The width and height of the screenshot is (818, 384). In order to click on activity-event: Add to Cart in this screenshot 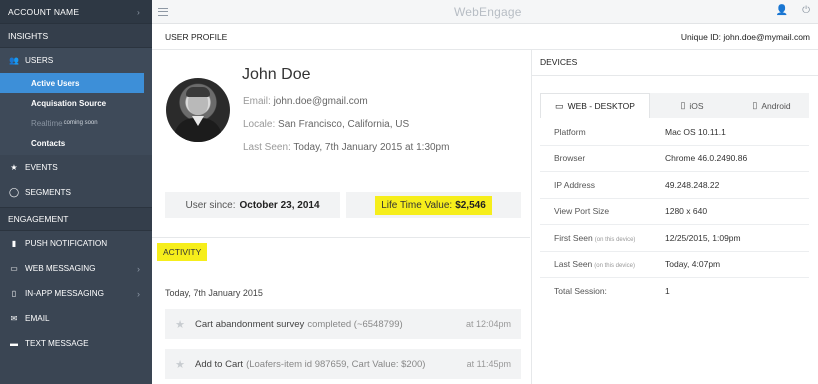, I will do `click(219, 364)`.